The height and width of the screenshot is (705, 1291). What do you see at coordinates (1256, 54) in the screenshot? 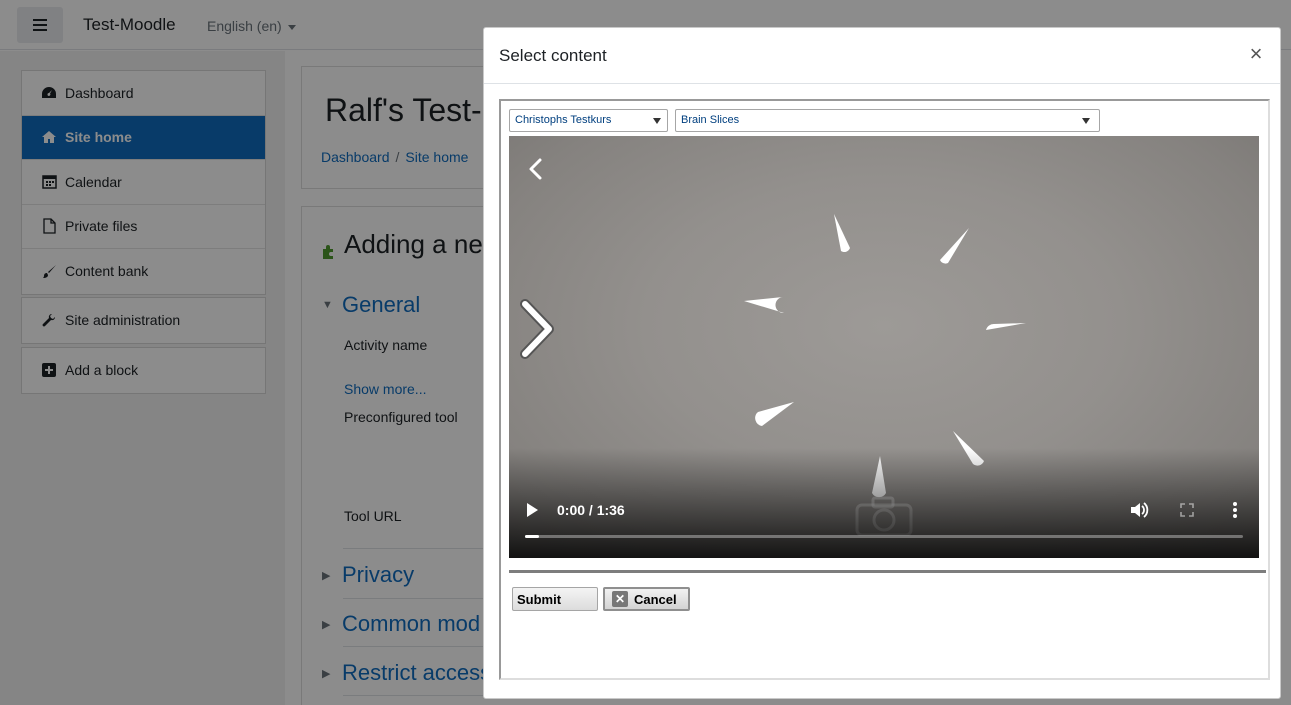
I see `close-icon: ×` at bounding box center [1256, 54].